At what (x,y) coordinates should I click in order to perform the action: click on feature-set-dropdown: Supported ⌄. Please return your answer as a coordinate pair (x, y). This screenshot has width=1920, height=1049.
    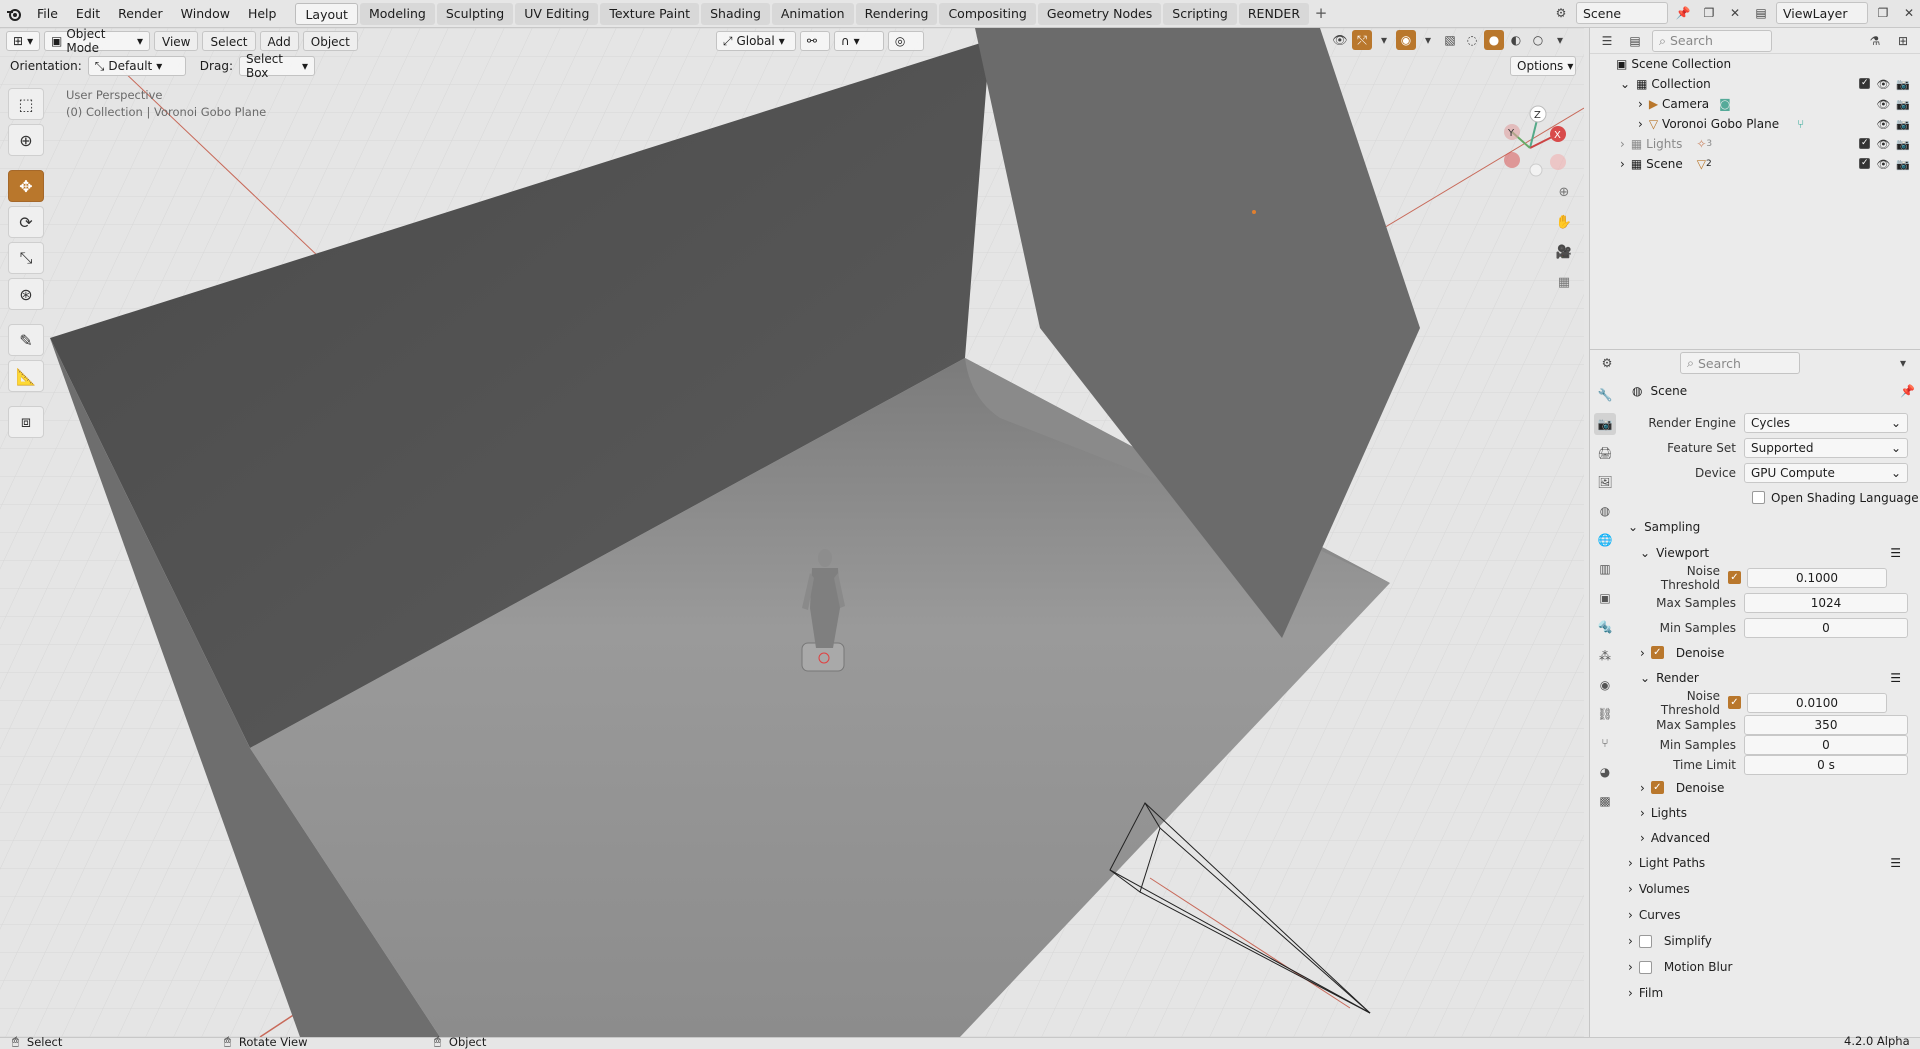
    Looking at the image, I should click on (1826, 447).